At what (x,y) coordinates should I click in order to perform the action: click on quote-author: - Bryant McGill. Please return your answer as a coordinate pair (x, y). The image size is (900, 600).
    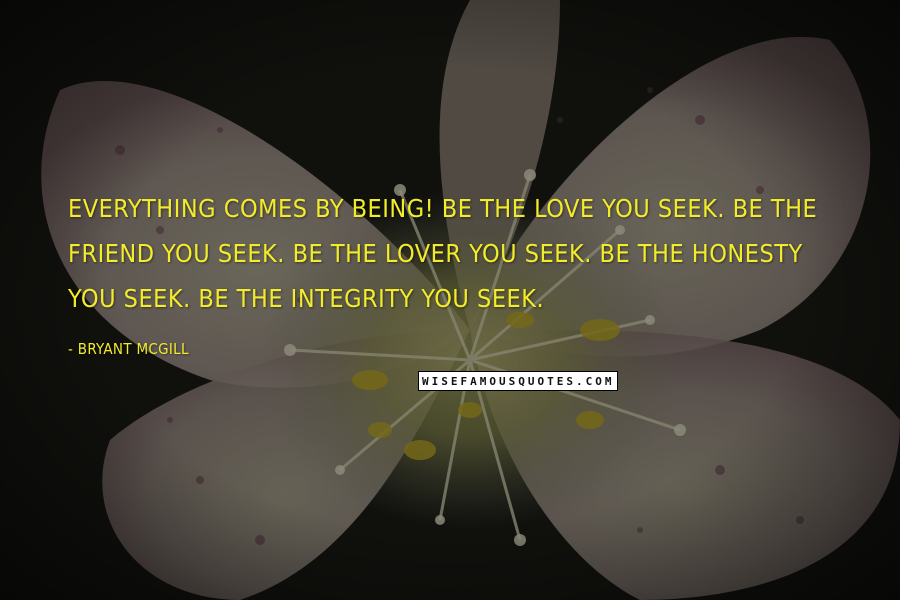
    Looking at the image, I should click on (128, 349).